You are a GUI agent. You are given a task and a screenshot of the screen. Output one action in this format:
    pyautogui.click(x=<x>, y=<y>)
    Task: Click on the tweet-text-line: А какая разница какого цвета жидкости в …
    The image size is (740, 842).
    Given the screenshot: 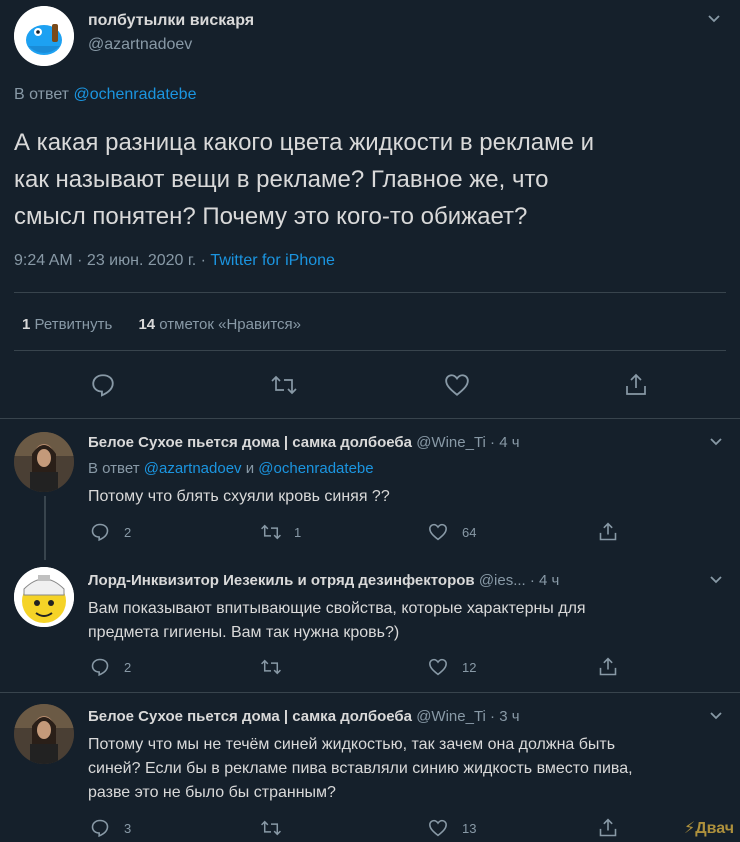 What is the action you would take?
    pyautogui.click(x=304, y=142)
    